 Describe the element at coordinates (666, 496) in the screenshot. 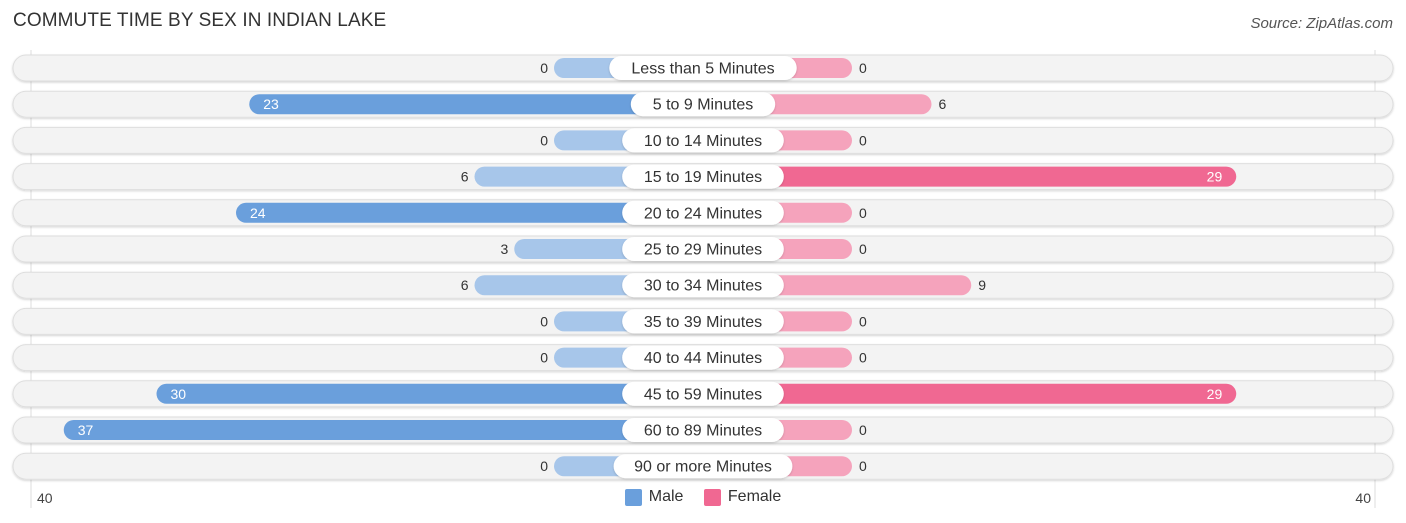

I see `legend-label-male: Male` at that location.